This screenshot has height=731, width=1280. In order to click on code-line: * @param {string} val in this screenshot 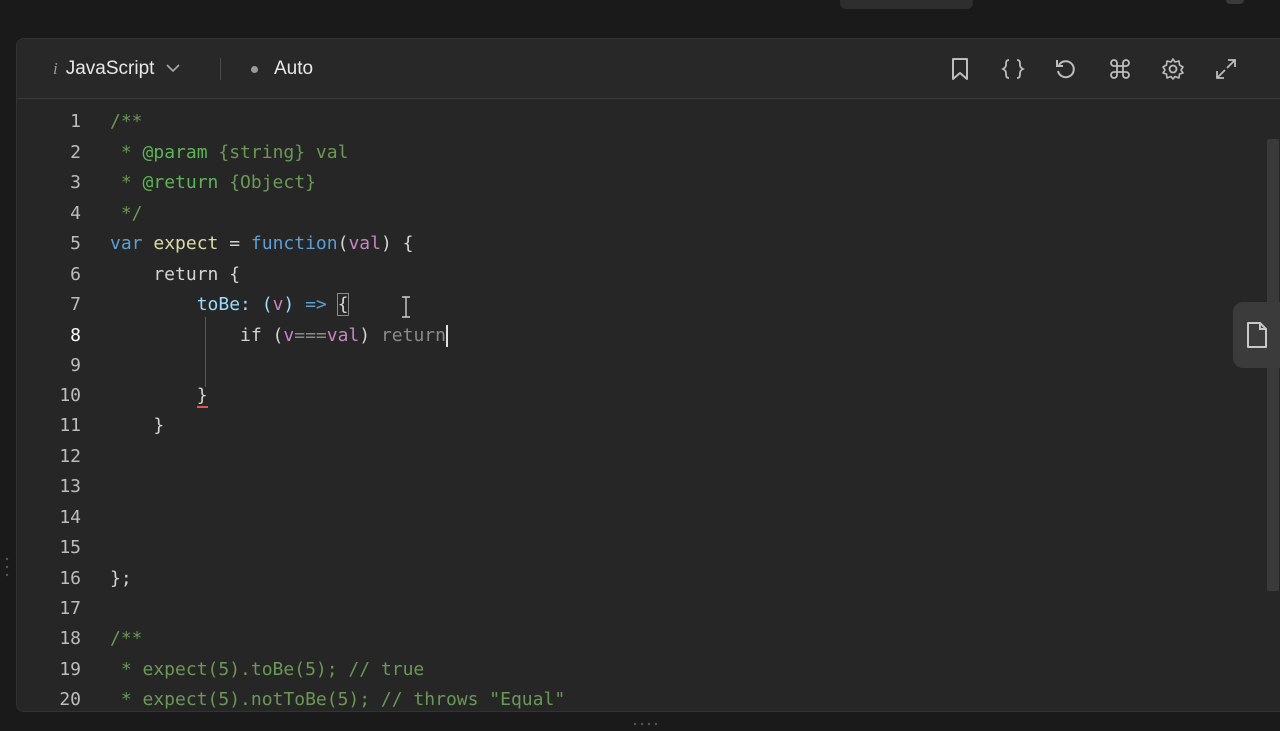, I will do `click(229, 152)`.